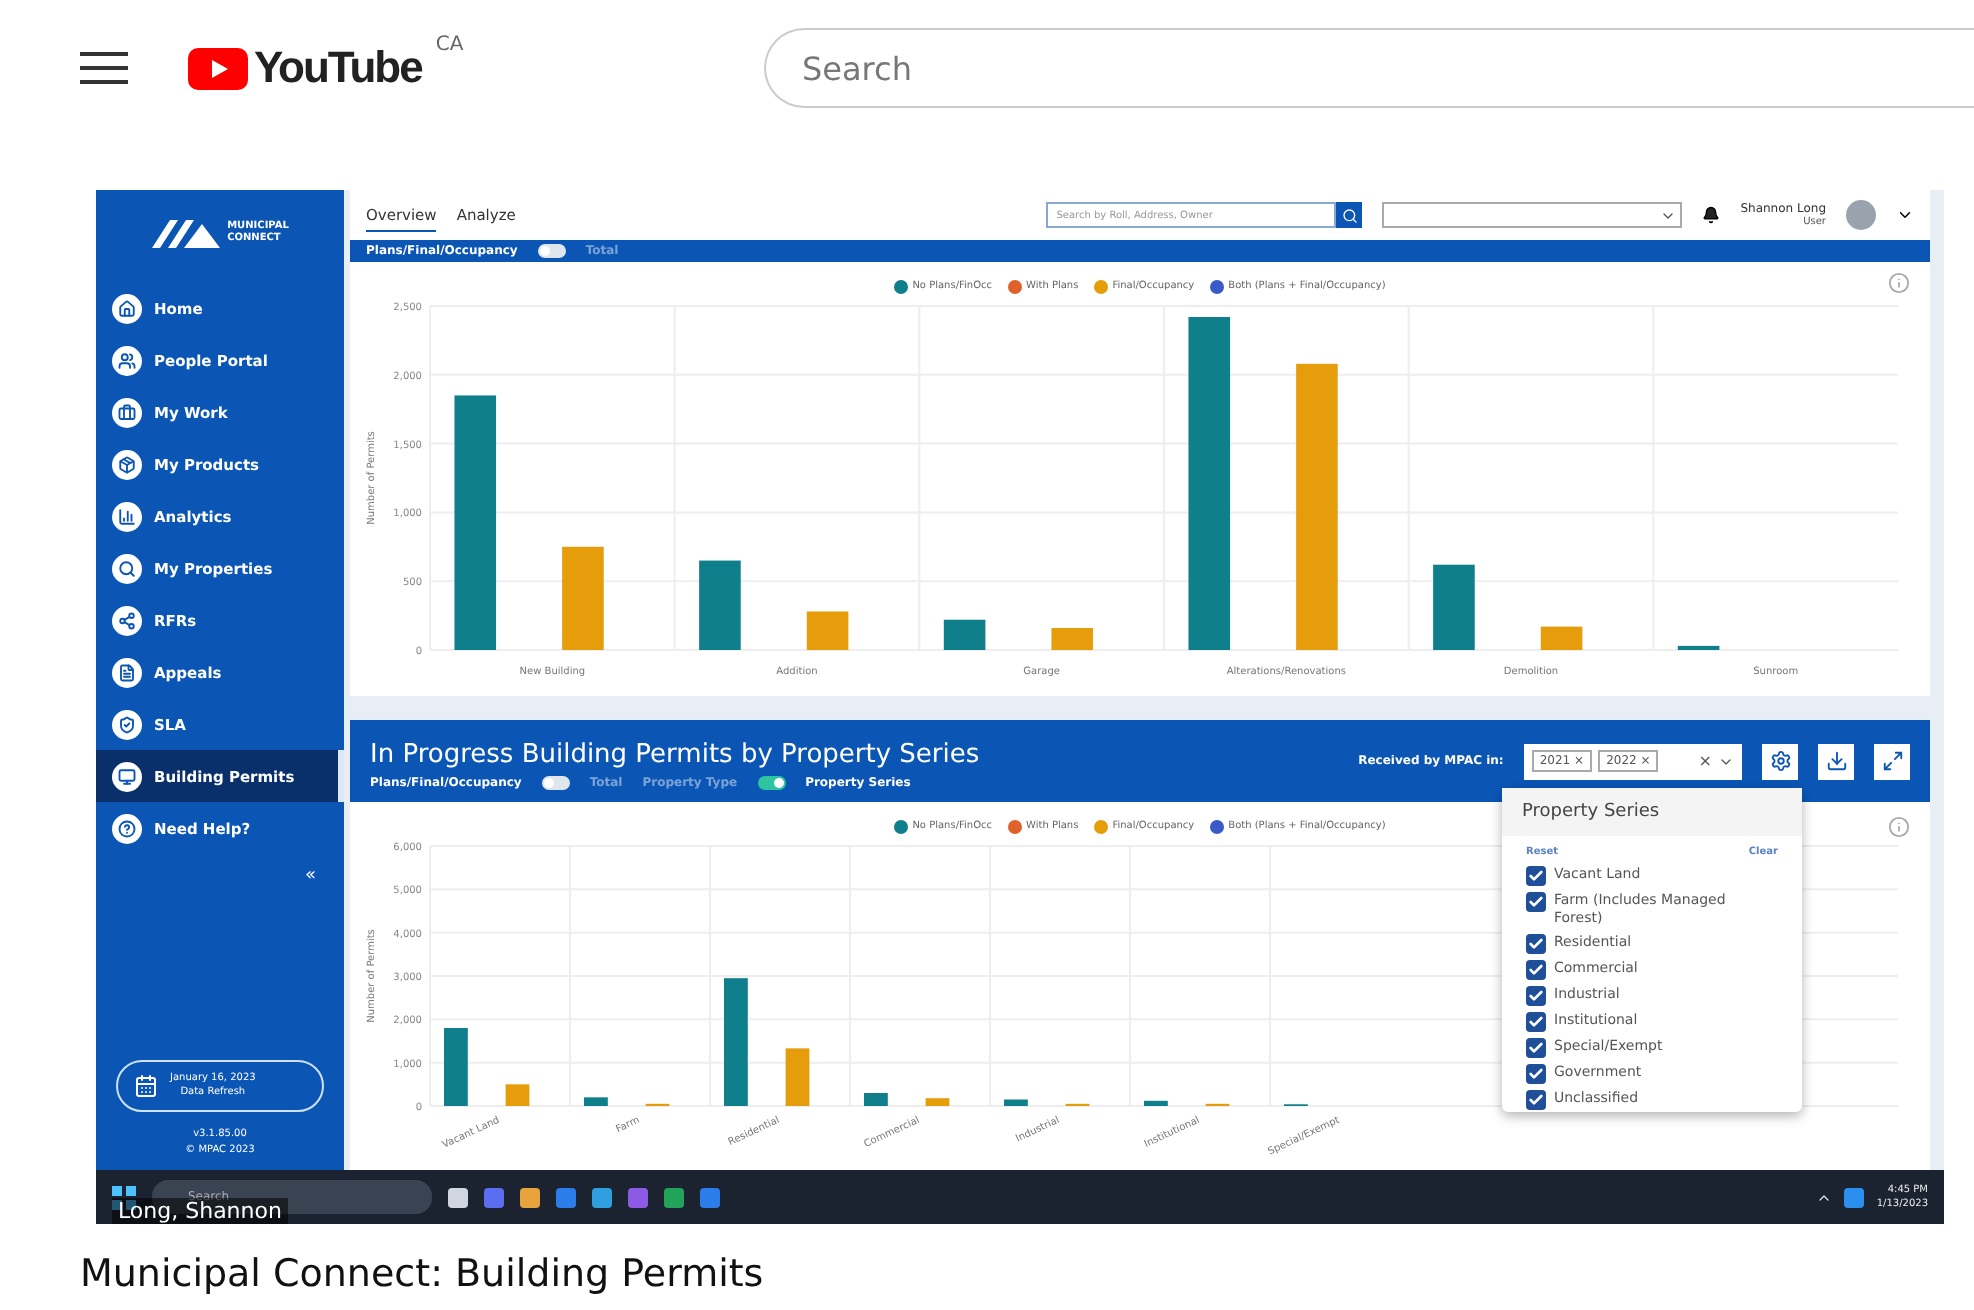 This screenshot has width=1974, height=1310. I want to click on download-button, so click(1836, 761).